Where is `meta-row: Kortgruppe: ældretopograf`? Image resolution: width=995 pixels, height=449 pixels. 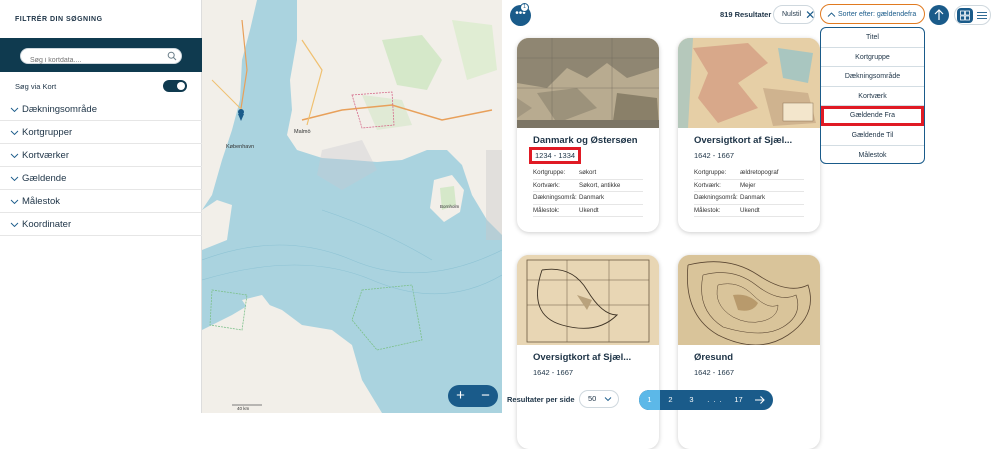
meta-row: Kortgruppe: ældretopograf is located at coordinates (749, 173).